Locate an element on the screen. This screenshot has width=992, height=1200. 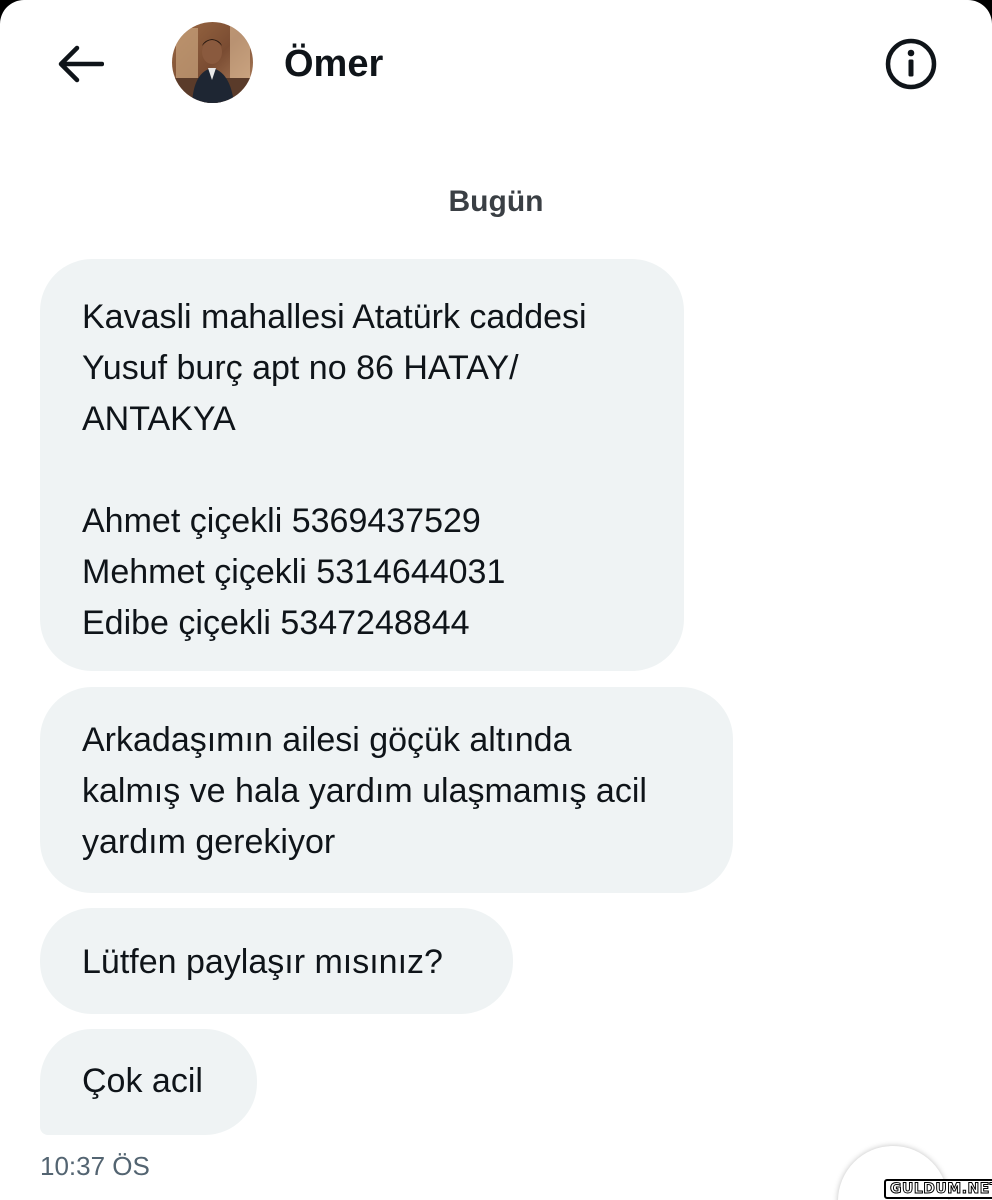
message-line: yardım gerekiyor is located at coordinates (209, 842).